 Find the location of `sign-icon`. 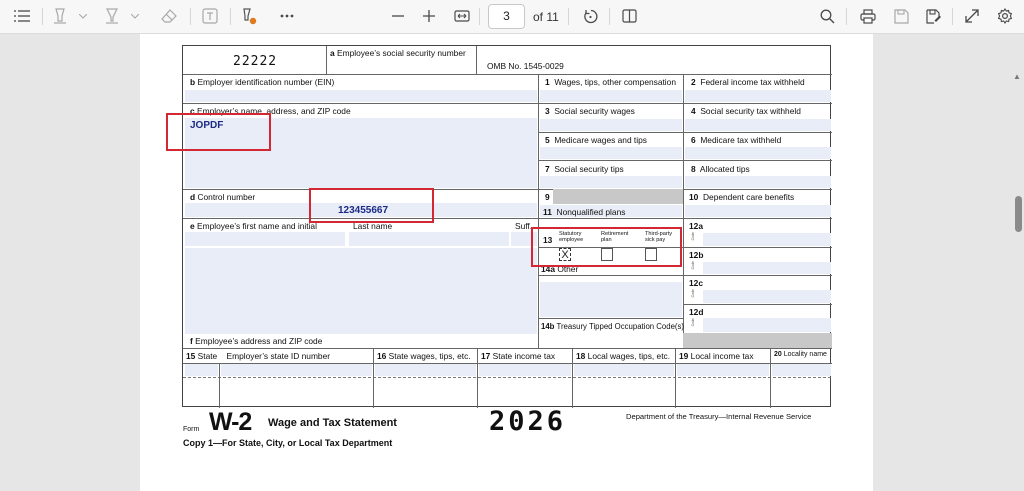

sign-icon is located at coordinates (249, 16).